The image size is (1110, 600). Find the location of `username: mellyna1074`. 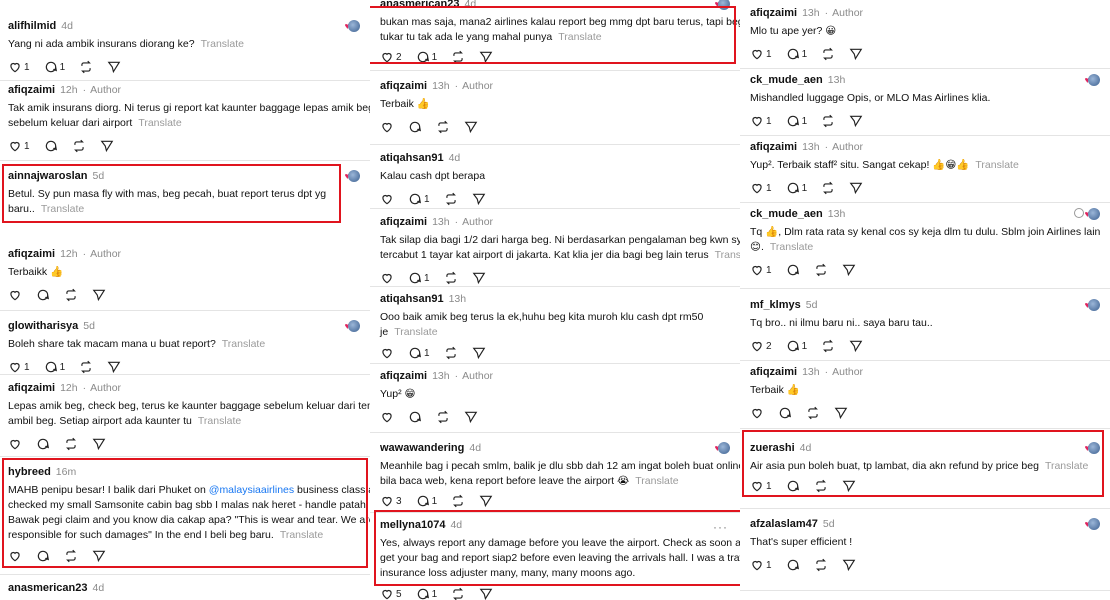

username: mellyna1074 is located at coordinates (412, 525).